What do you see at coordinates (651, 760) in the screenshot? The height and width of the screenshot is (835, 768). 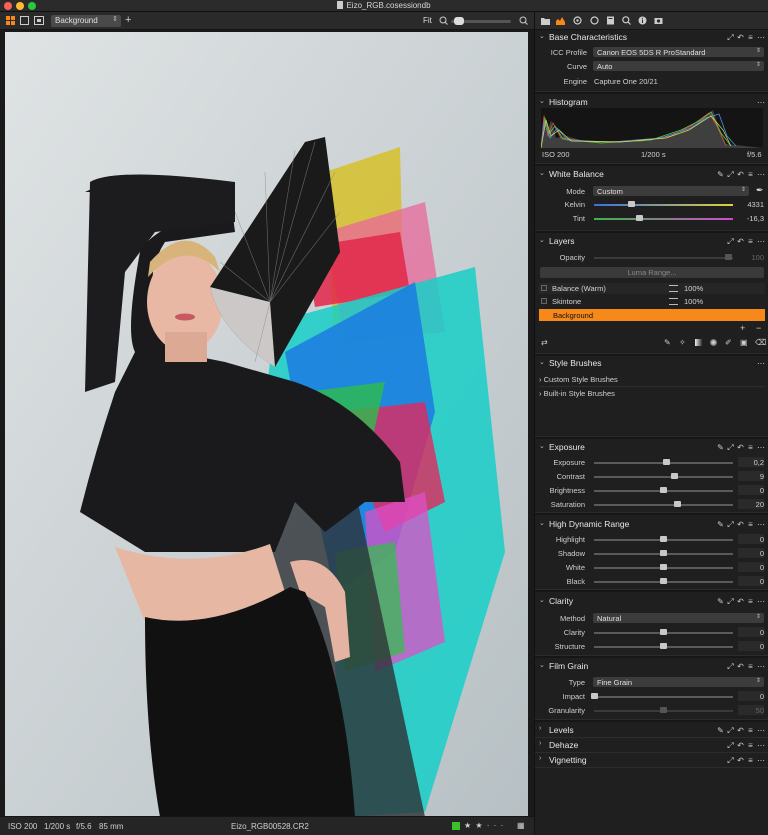 I see `vignetting-header: › Vignetting ⤢ ↶ ≡ ⋯` at bounding box center [651, 760].